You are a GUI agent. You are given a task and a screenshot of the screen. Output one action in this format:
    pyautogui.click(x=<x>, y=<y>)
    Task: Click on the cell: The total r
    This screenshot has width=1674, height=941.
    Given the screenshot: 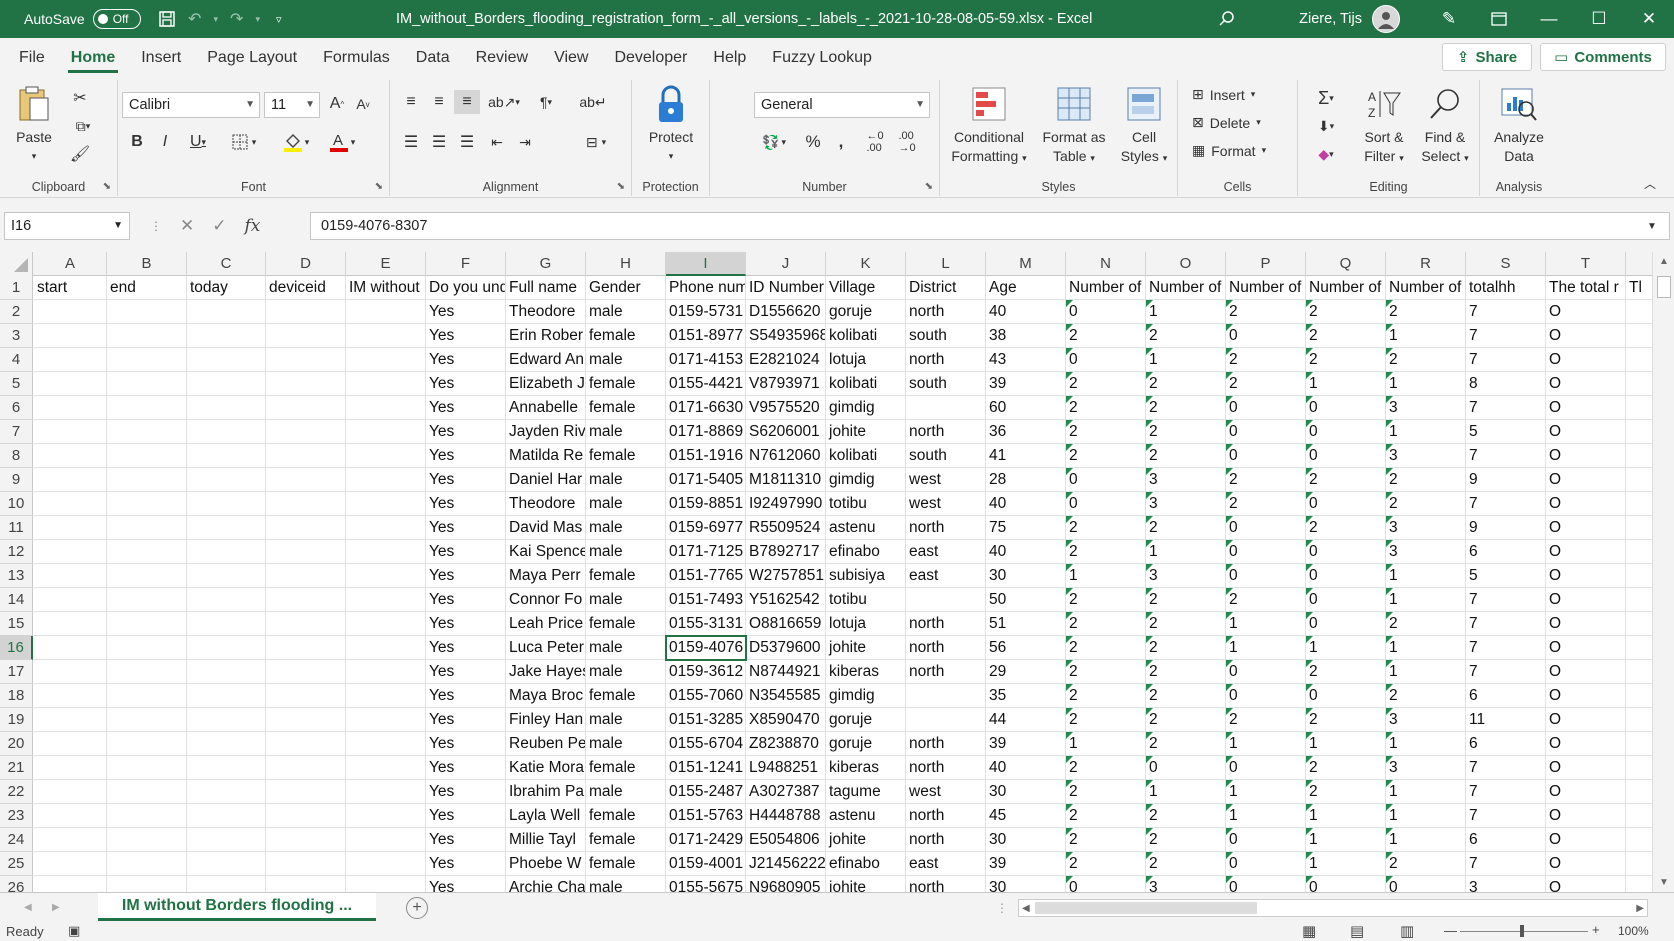 What is the action you would take?
    pyautogui.click(x=1586, y=288)
    